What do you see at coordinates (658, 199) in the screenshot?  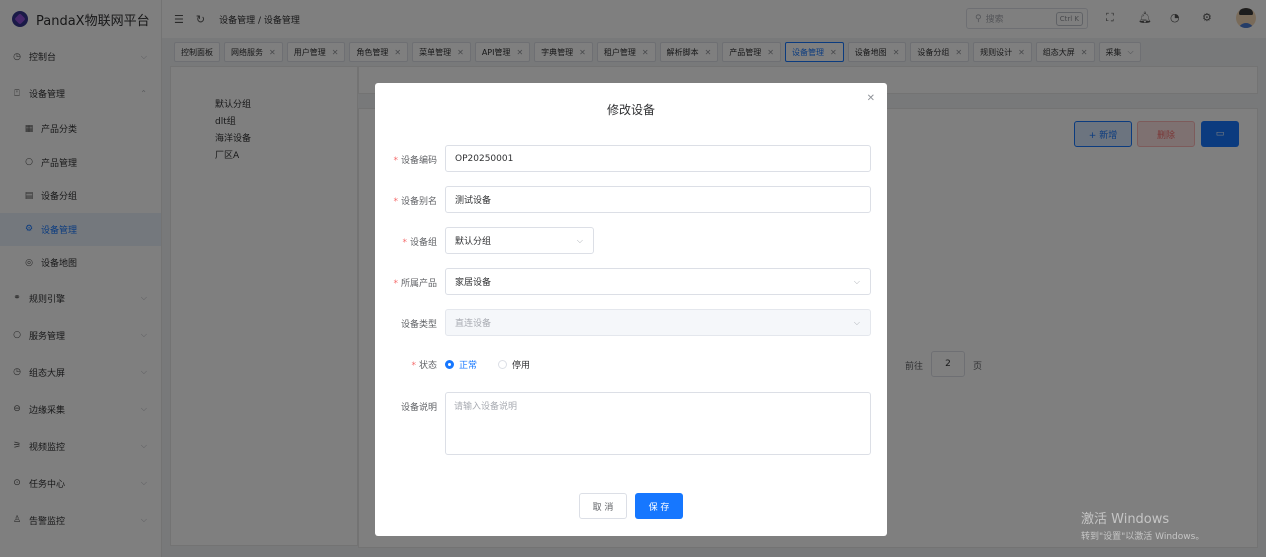 I see `device-alias-input: 测试设备` at bounding box center [658, 199].